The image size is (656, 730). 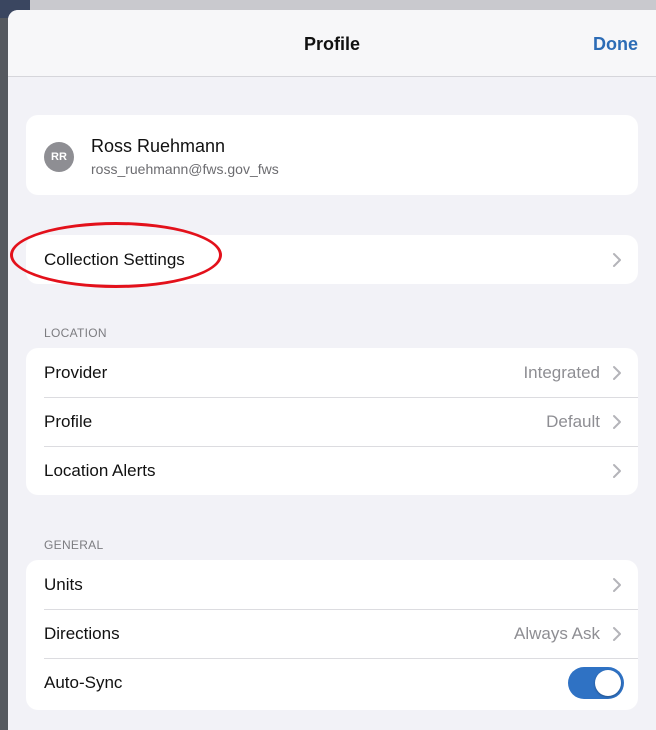 What do you see at coordinates (615, 44) in the screenshot?
I see `done-button: Done` at bounding box center [615, 44].